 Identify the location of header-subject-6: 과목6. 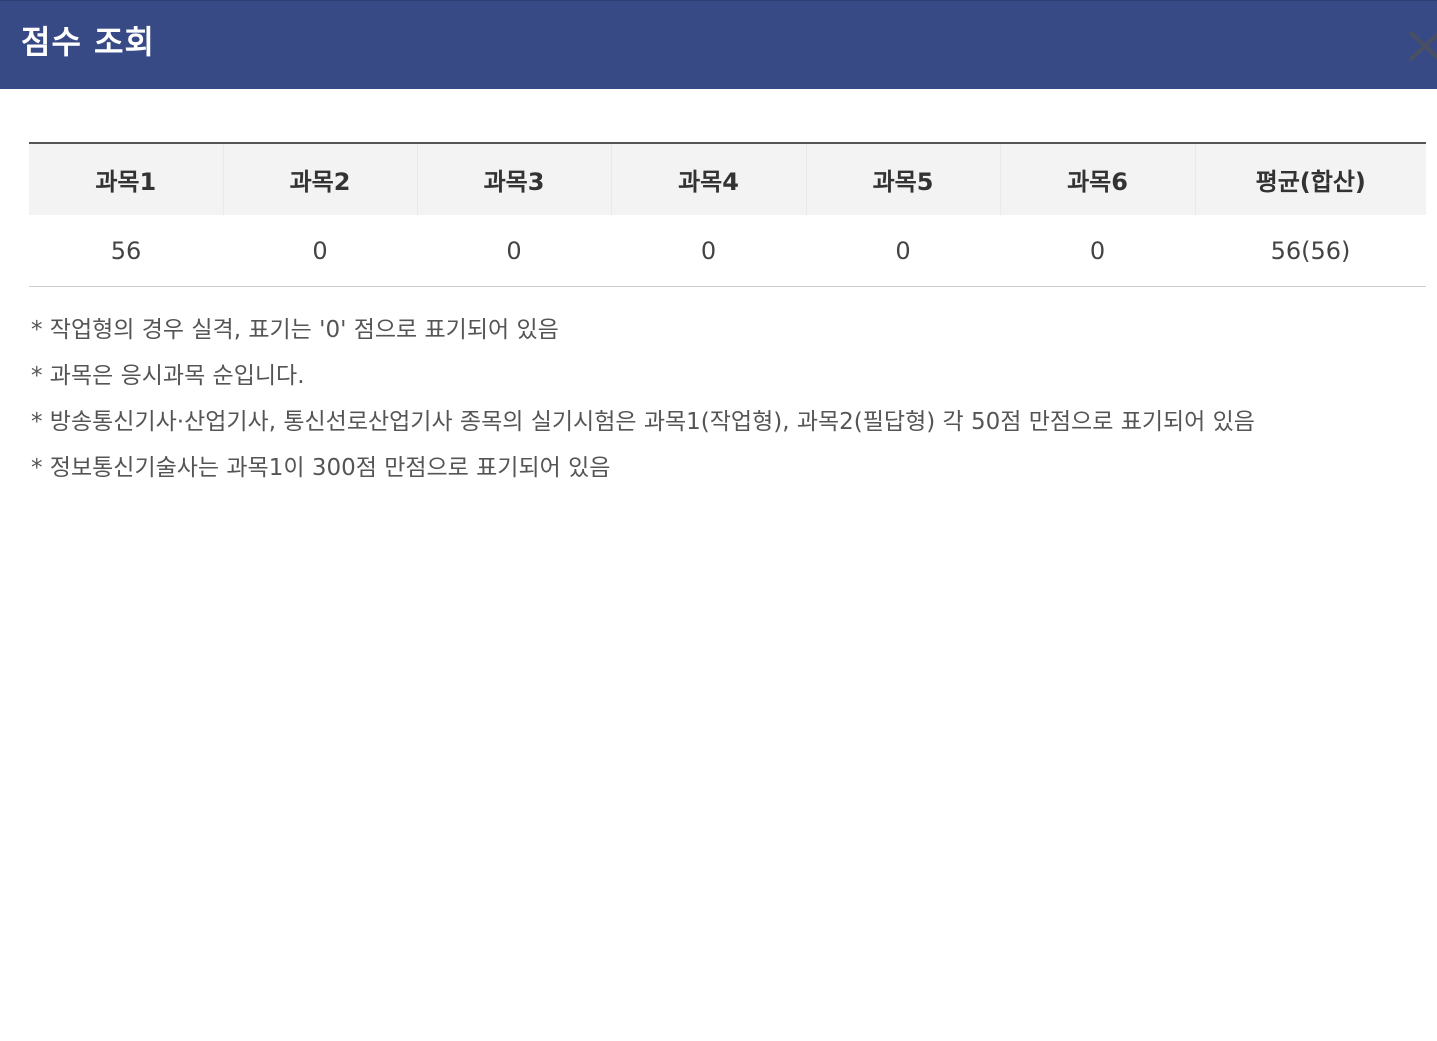
(1097, 179).